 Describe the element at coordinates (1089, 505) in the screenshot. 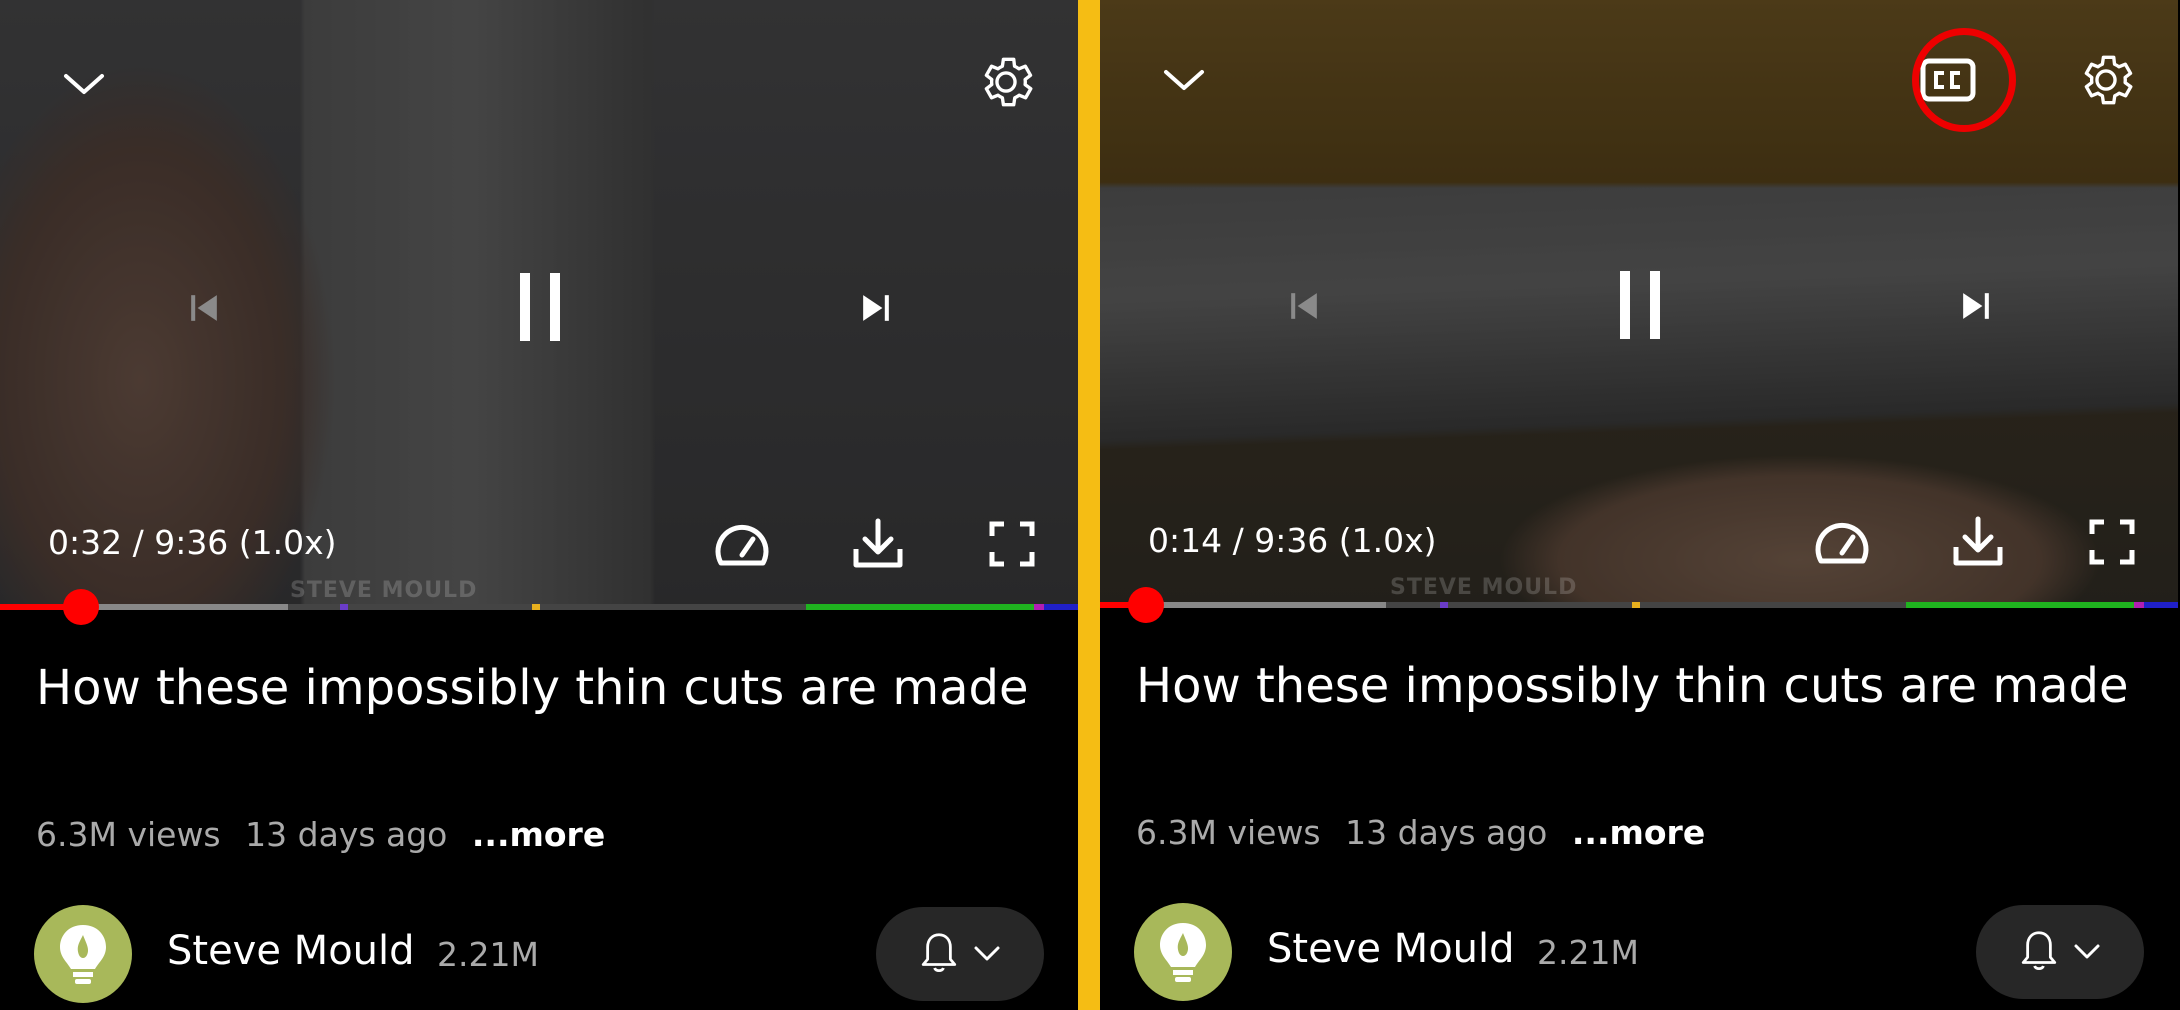

I see `panel-divider` at that location.